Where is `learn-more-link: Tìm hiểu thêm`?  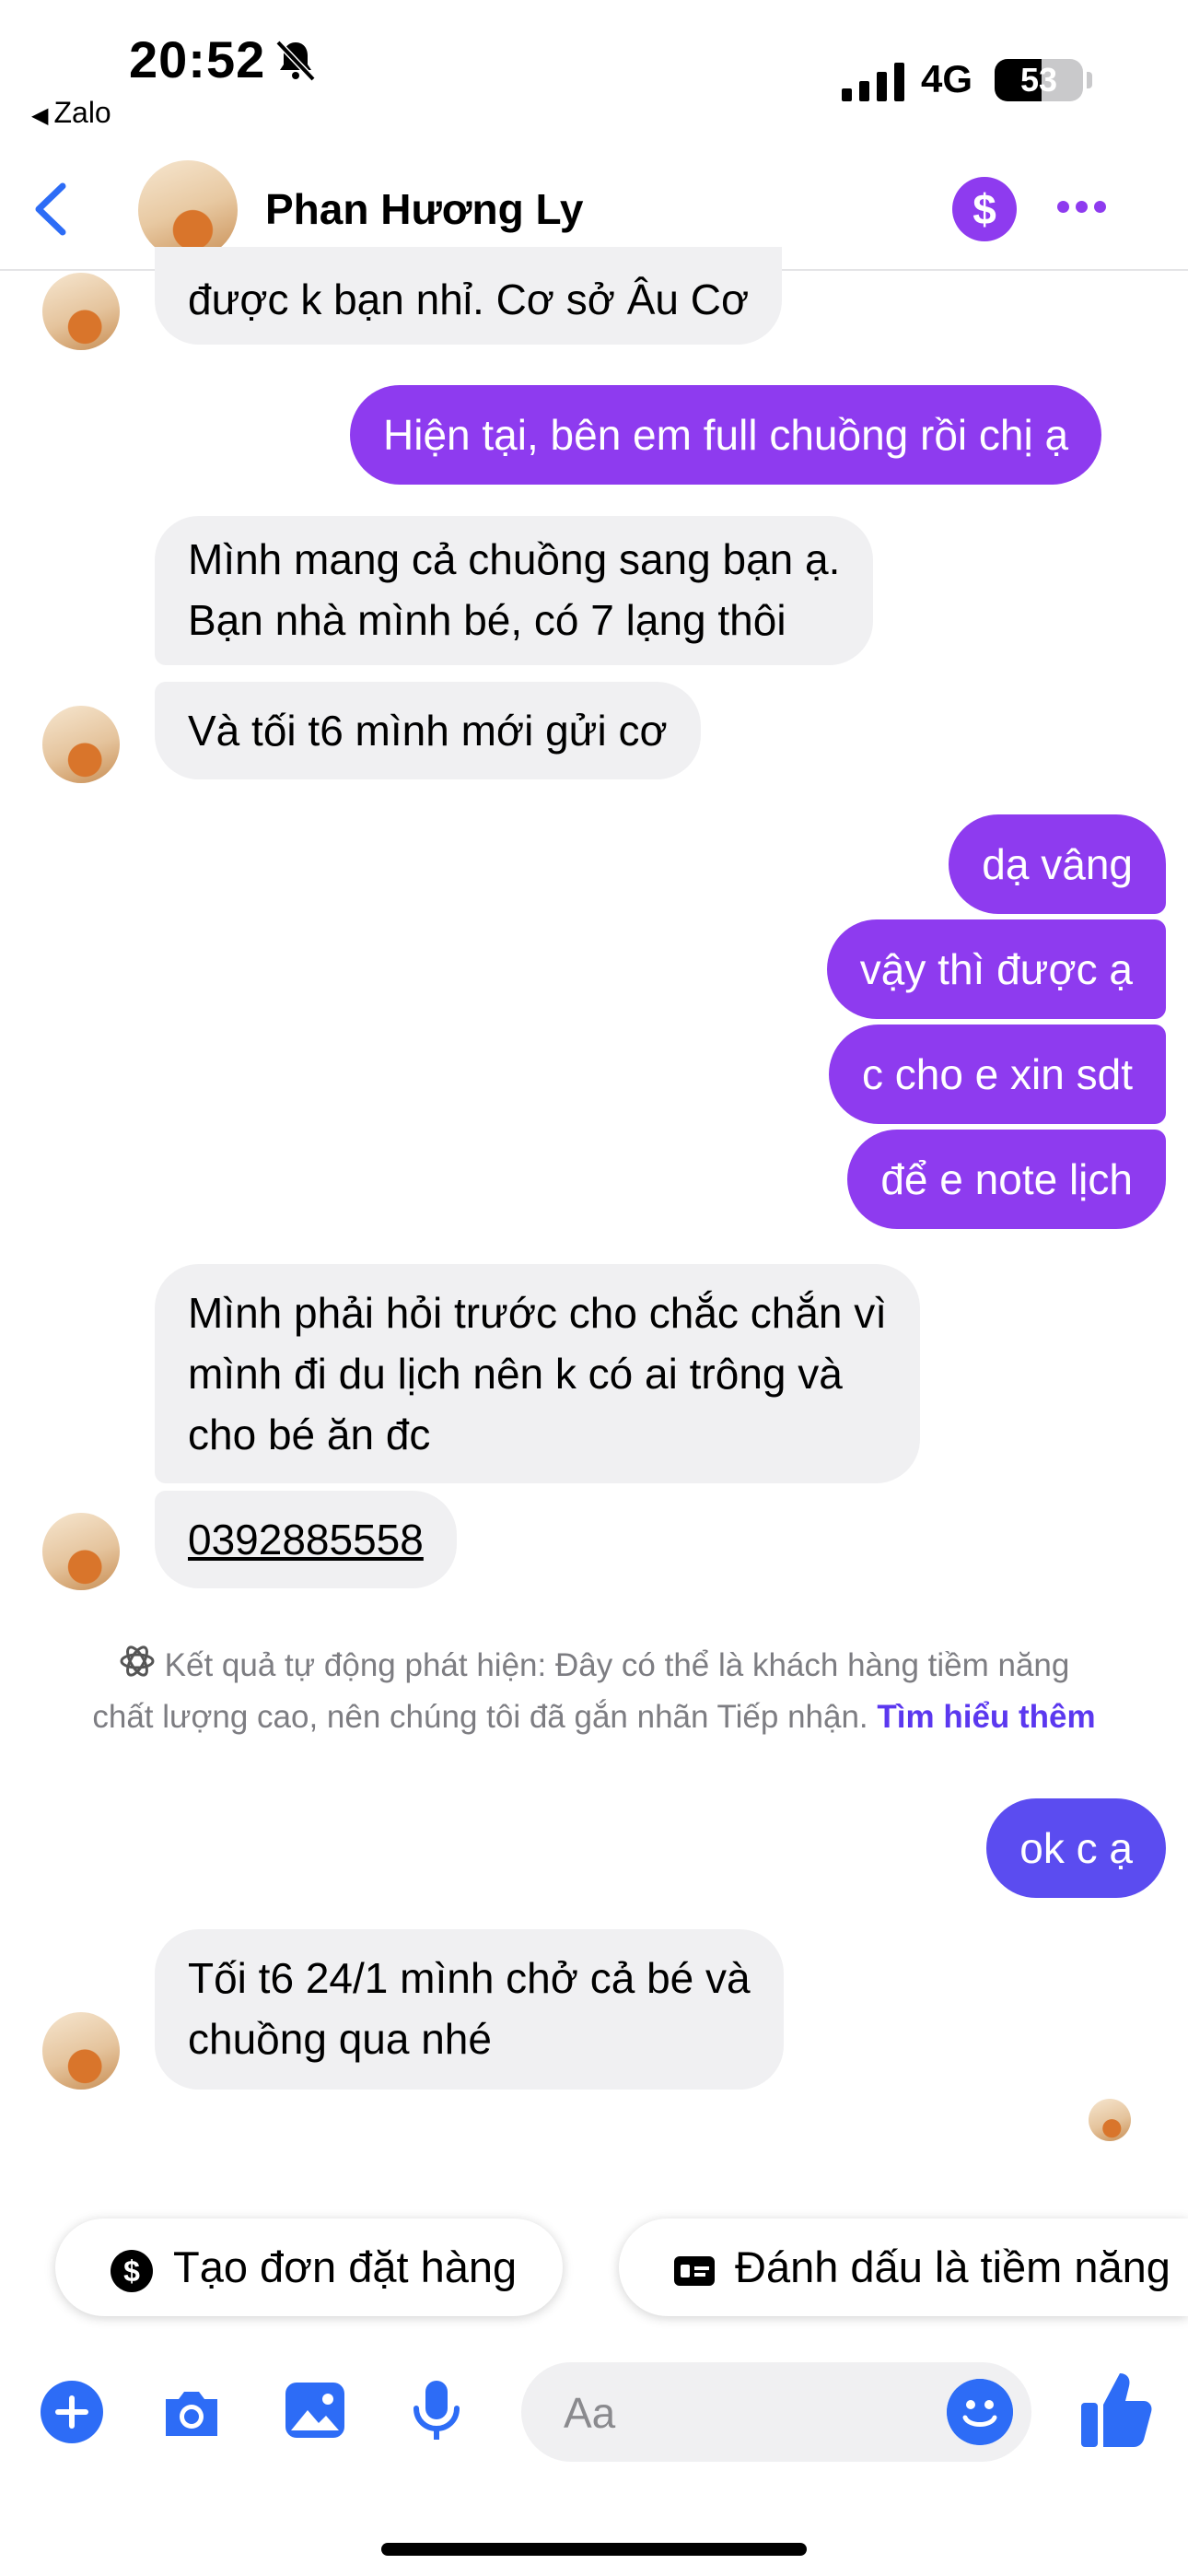 learn-more-link: Tìm hiểu thêm is located at coordinates (986, 1717).